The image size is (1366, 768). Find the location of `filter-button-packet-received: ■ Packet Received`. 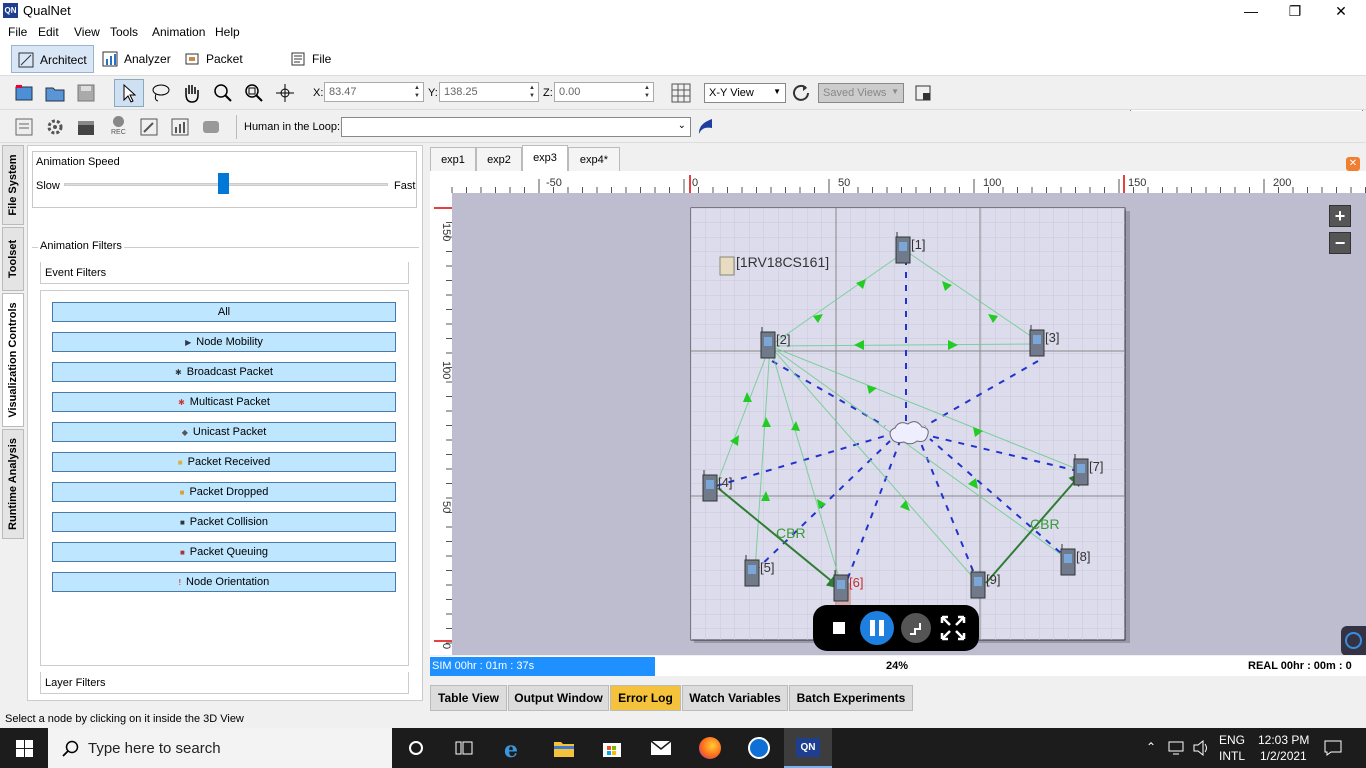

filter-button-packet-received: ■ Packet Received is located at coordinates (224, 462).